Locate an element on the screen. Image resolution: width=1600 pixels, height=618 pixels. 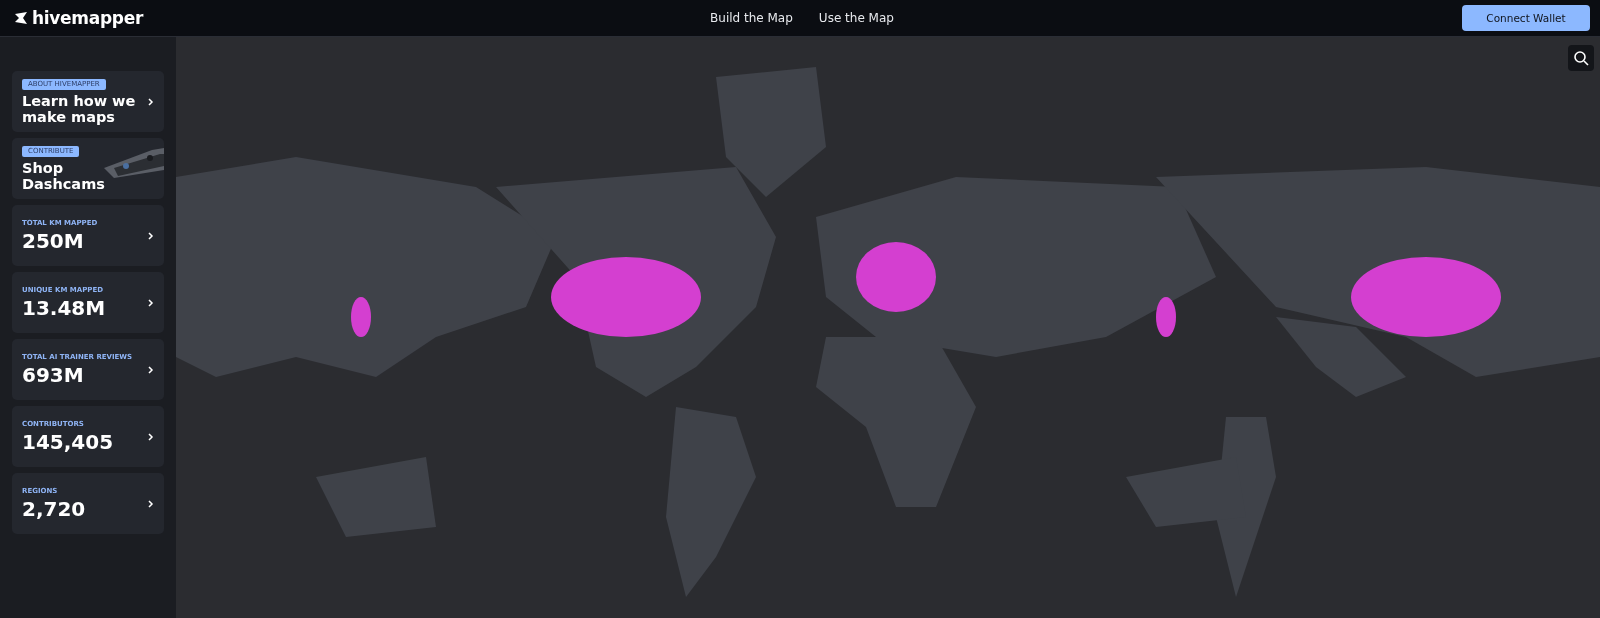
nav-link: Build the Map is located at coordinates (751, 18).